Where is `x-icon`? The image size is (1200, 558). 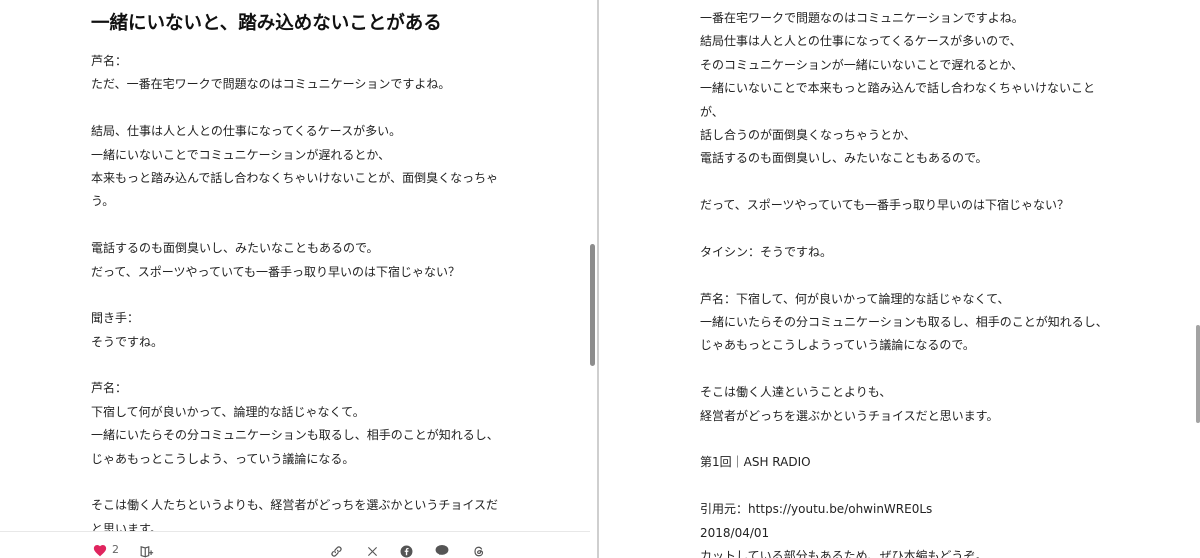 x-icon is located at coordinates (372, 551).